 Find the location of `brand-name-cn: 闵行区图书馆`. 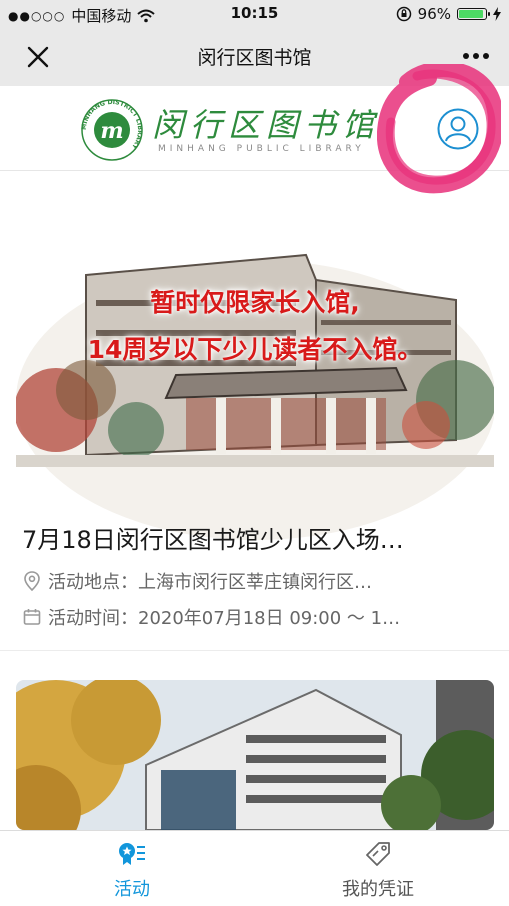

brand-name-cn: 闵行区图书馆 is located at coordinates (266, 125).